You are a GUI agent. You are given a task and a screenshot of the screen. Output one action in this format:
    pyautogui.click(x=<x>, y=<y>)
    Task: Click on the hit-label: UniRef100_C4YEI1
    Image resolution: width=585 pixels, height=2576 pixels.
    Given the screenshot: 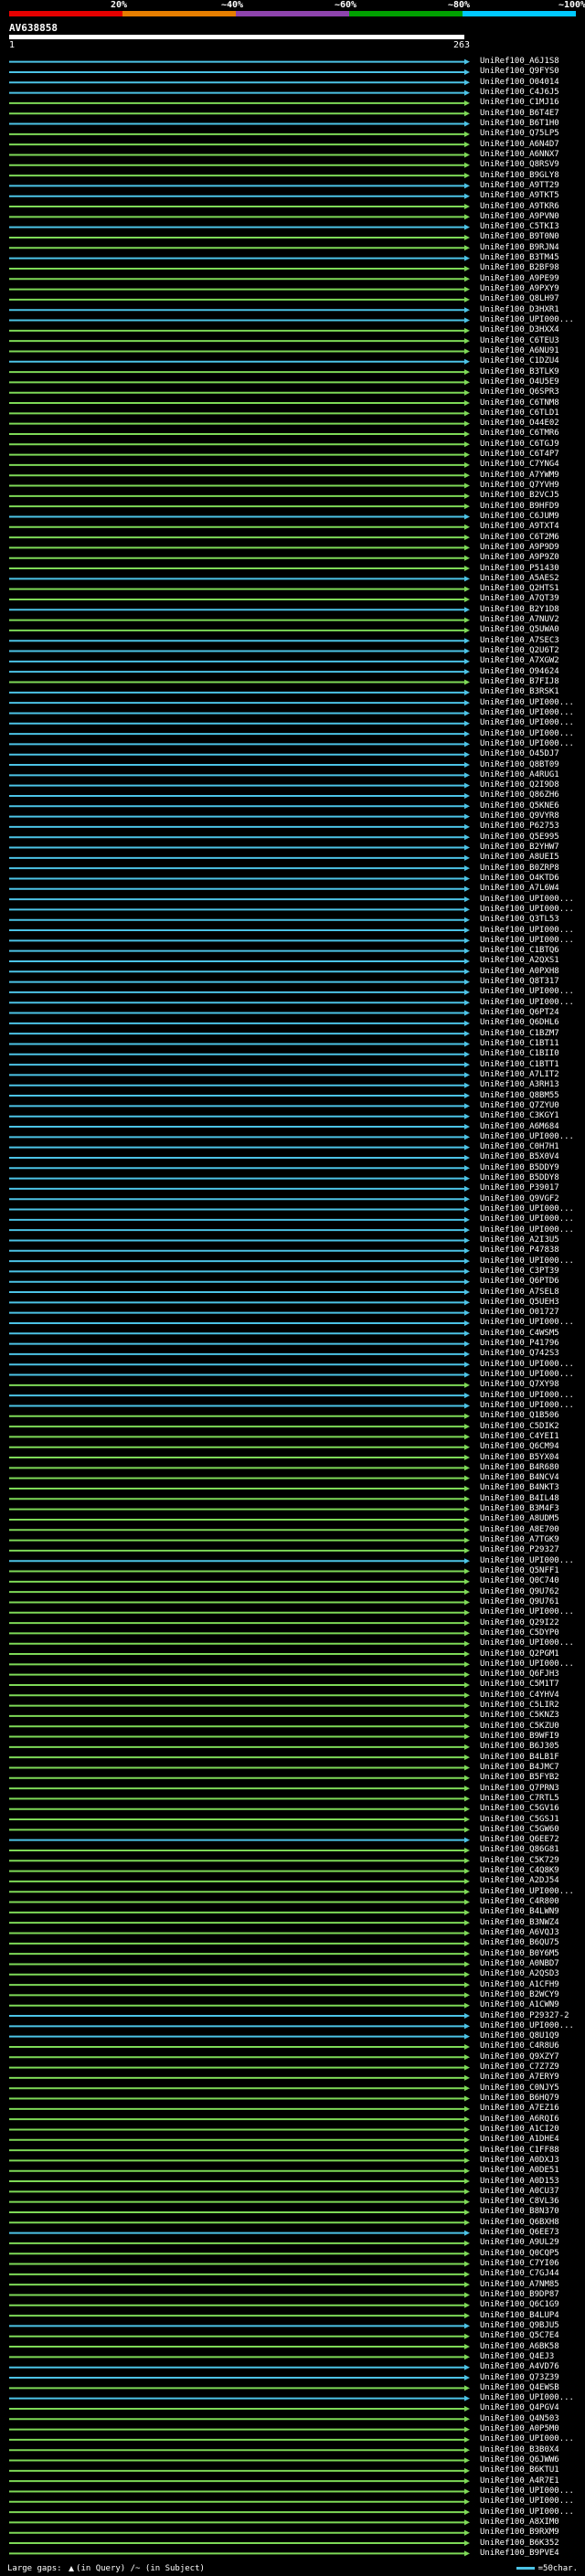 What is the action you would take?
    pyautogui.click(x=519, y=1436)
    